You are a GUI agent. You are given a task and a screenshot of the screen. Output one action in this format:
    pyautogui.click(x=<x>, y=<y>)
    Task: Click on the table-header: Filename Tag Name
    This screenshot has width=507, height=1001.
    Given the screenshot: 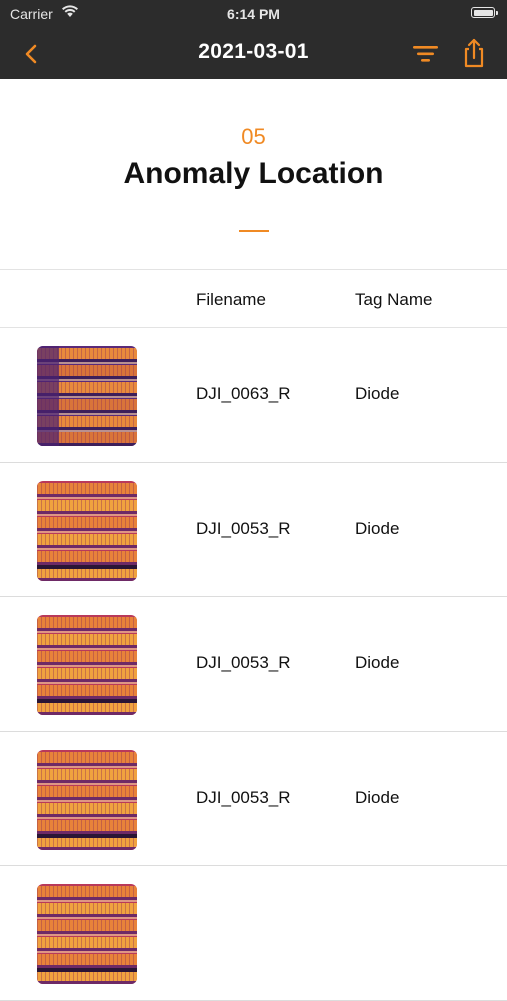 What is the action you would take?
    pyautogui.click(x=253, y=298)
    